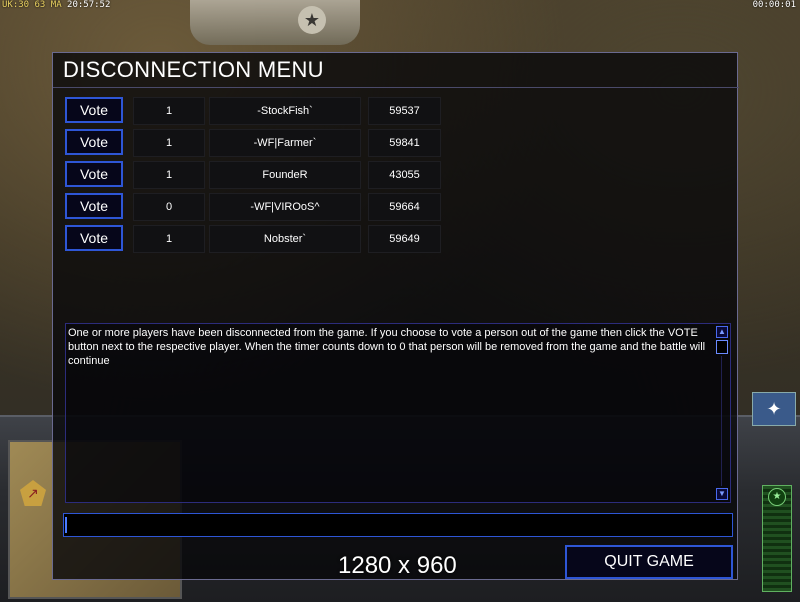  What do you see at coordinates (404, 111) in the screenshot?
I see `player-timer: 59537` at bounding box center [404, 111].